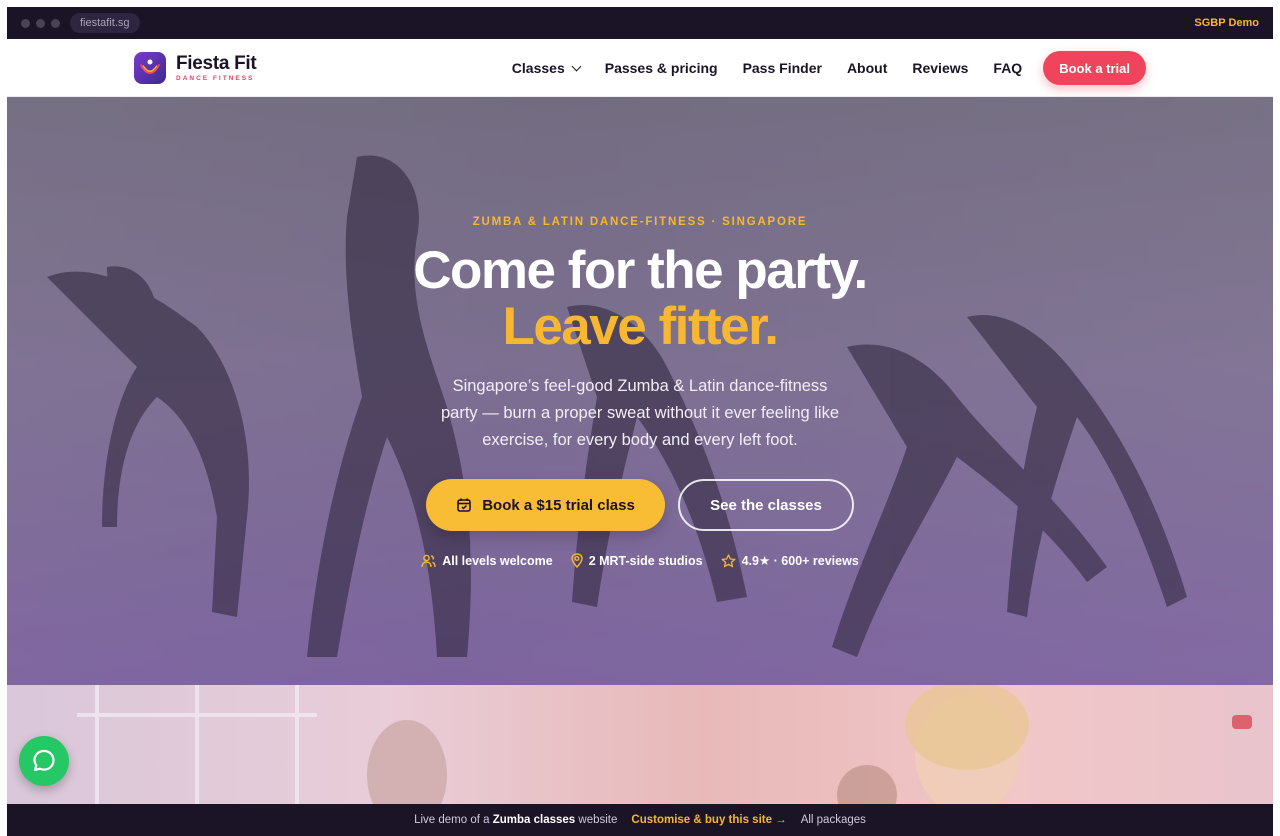 Image resolution: width=1280 pixels, height=836 pixels. I want to click on star-icon, so click(728, 560).